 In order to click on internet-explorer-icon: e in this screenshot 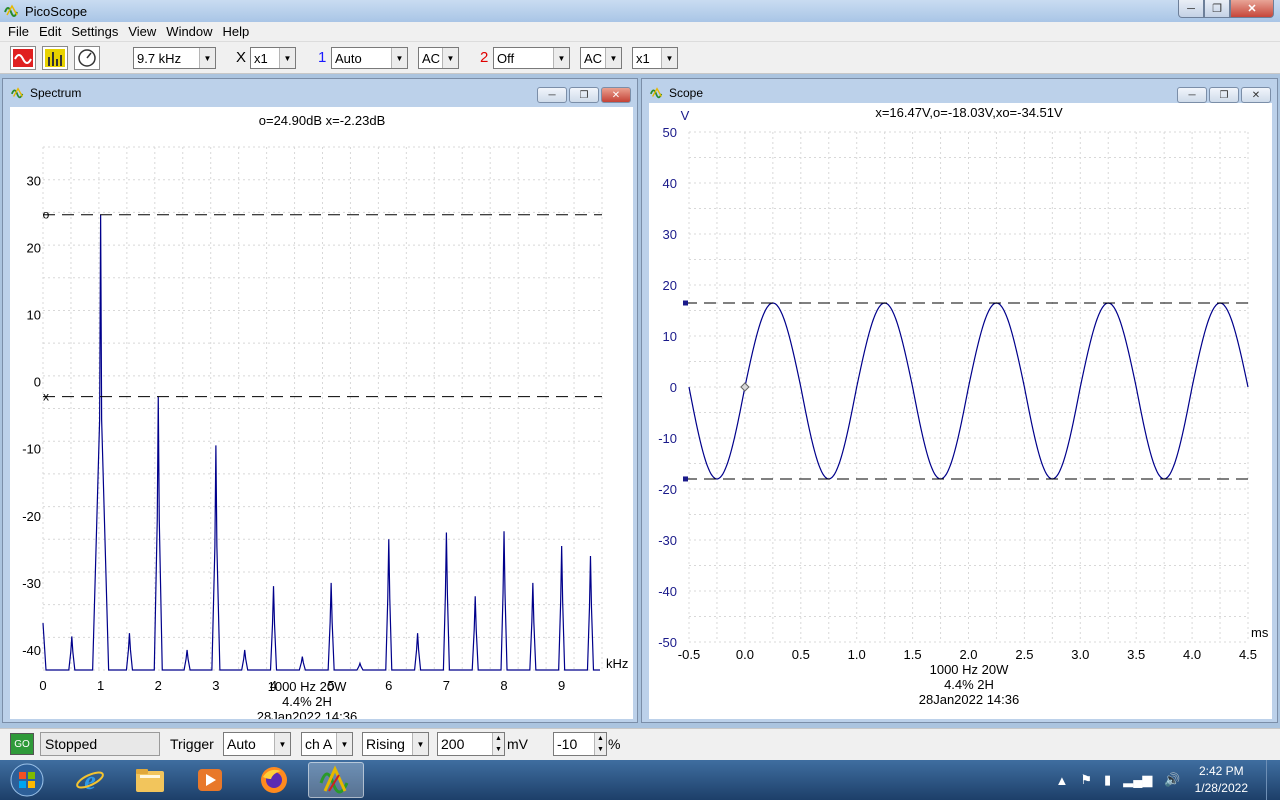, I will do `click(90, 780)`.